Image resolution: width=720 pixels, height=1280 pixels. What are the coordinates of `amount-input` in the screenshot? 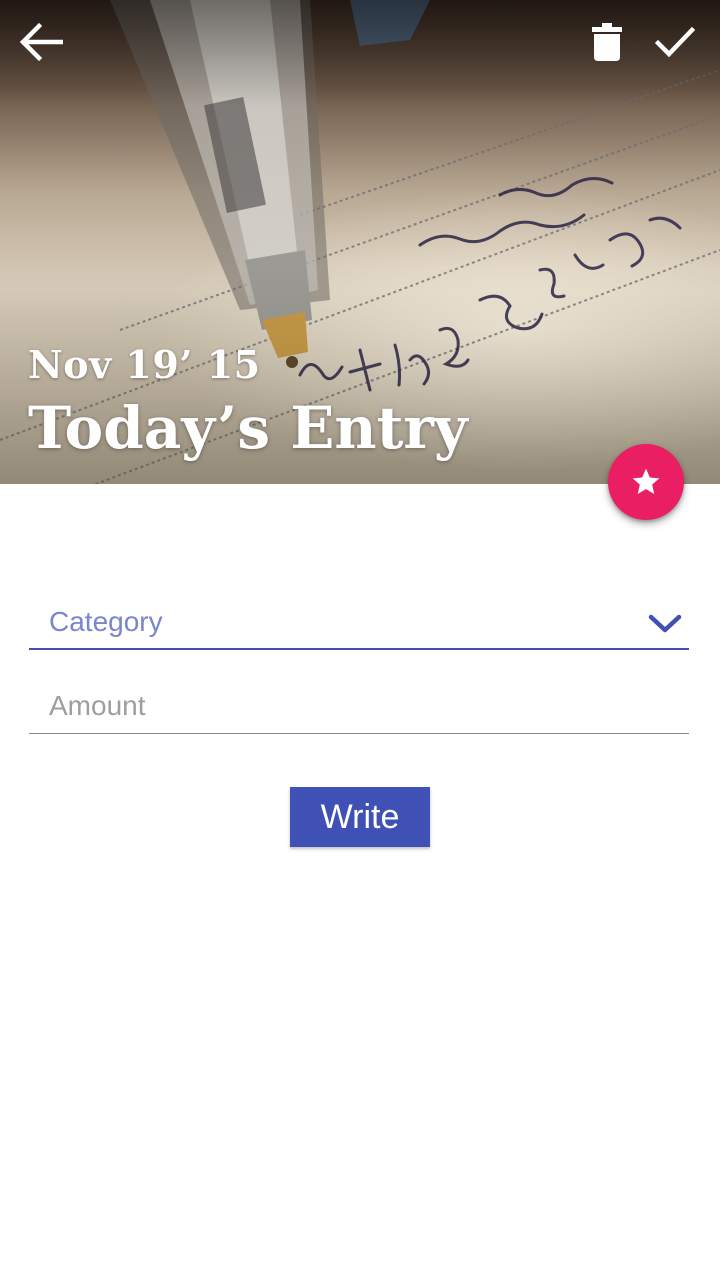 It's located at (349, 706).